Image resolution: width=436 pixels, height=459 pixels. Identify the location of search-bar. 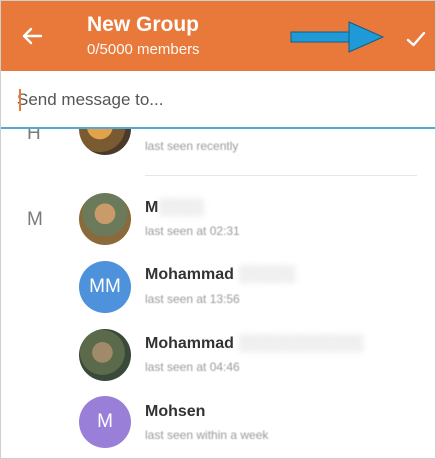
(218, 100).